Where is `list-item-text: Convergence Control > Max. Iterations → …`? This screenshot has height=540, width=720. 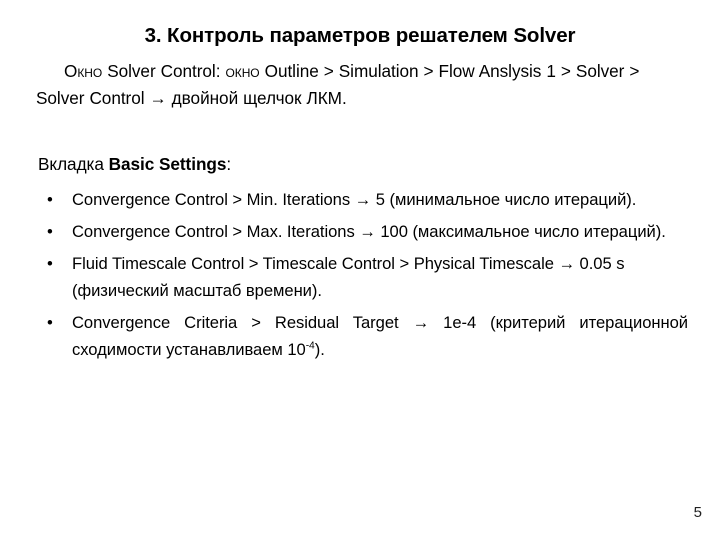
list-item-text: Convergence Control > Max. Iterations → … is located at coordinates (369, 231).